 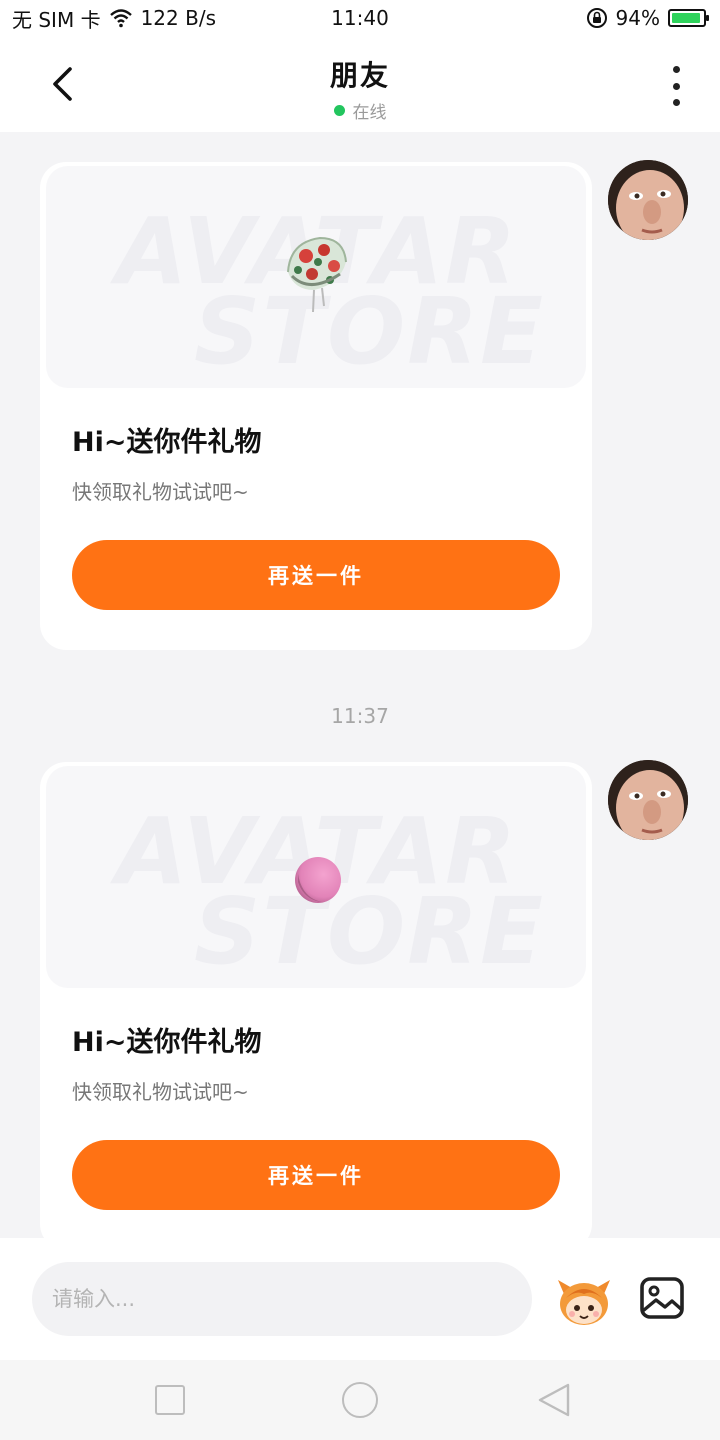 I want to click on more-options-button, so click(x=676, y=86).